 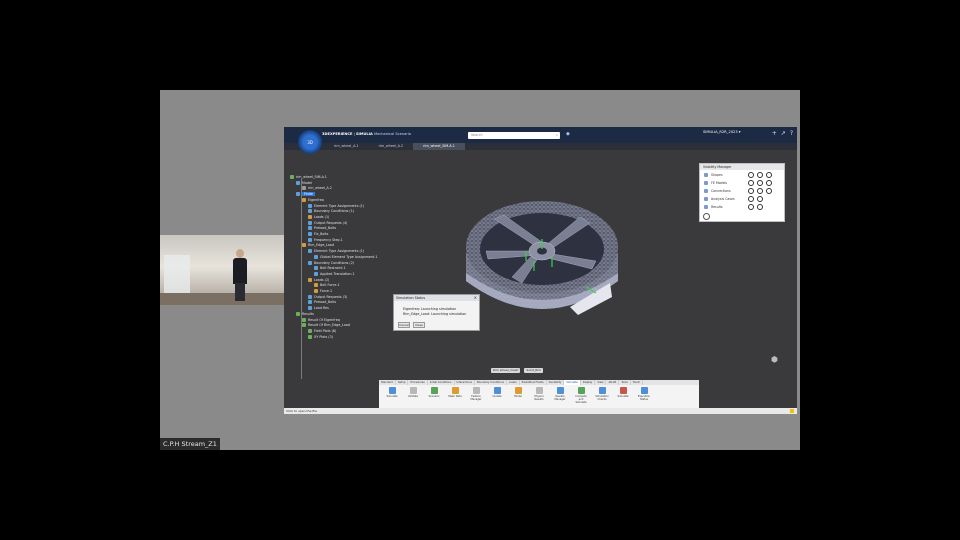 I want to click on tree-node: Load Res, so click(x=318, y=308).